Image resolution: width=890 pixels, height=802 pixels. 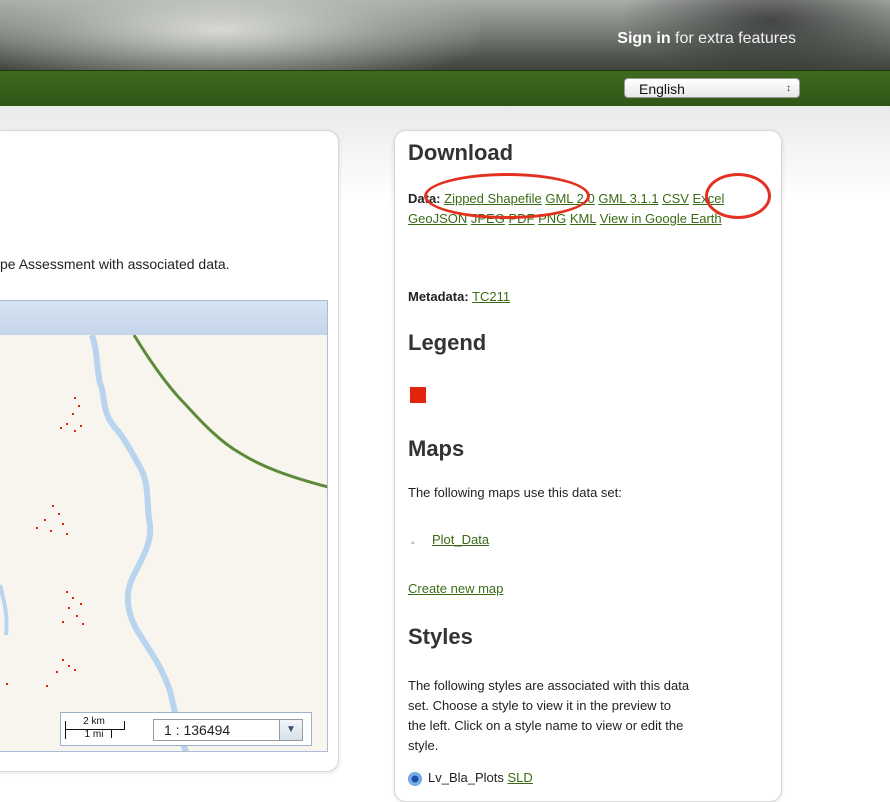 I want to click on link-kml: KML, so click(x=583, y=218).